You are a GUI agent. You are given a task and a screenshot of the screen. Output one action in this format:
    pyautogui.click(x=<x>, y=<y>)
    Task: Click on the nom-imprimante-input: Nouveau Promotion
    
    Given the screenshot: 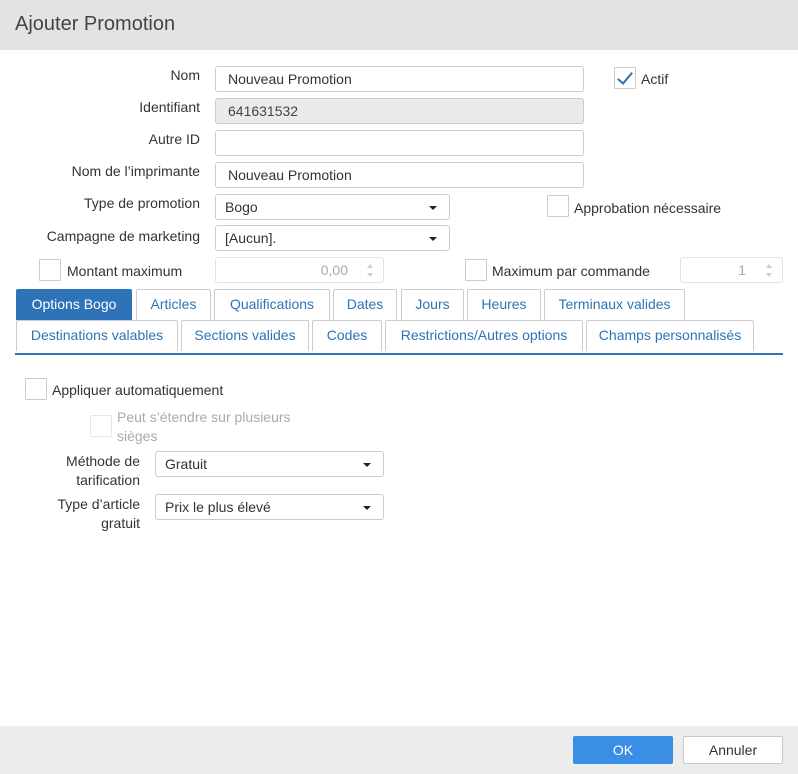 What is the action you would take?
    pyautogui.click(x=399, y=175)
    